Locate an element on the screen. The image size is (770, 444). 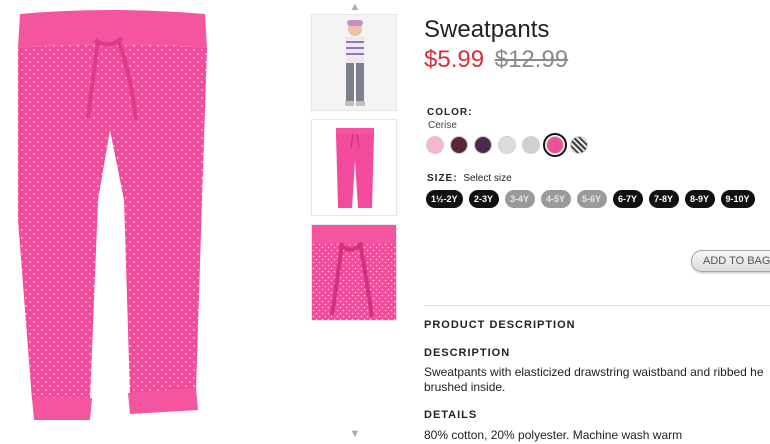
color-swatch-plum is located at coordinates (483, 145).